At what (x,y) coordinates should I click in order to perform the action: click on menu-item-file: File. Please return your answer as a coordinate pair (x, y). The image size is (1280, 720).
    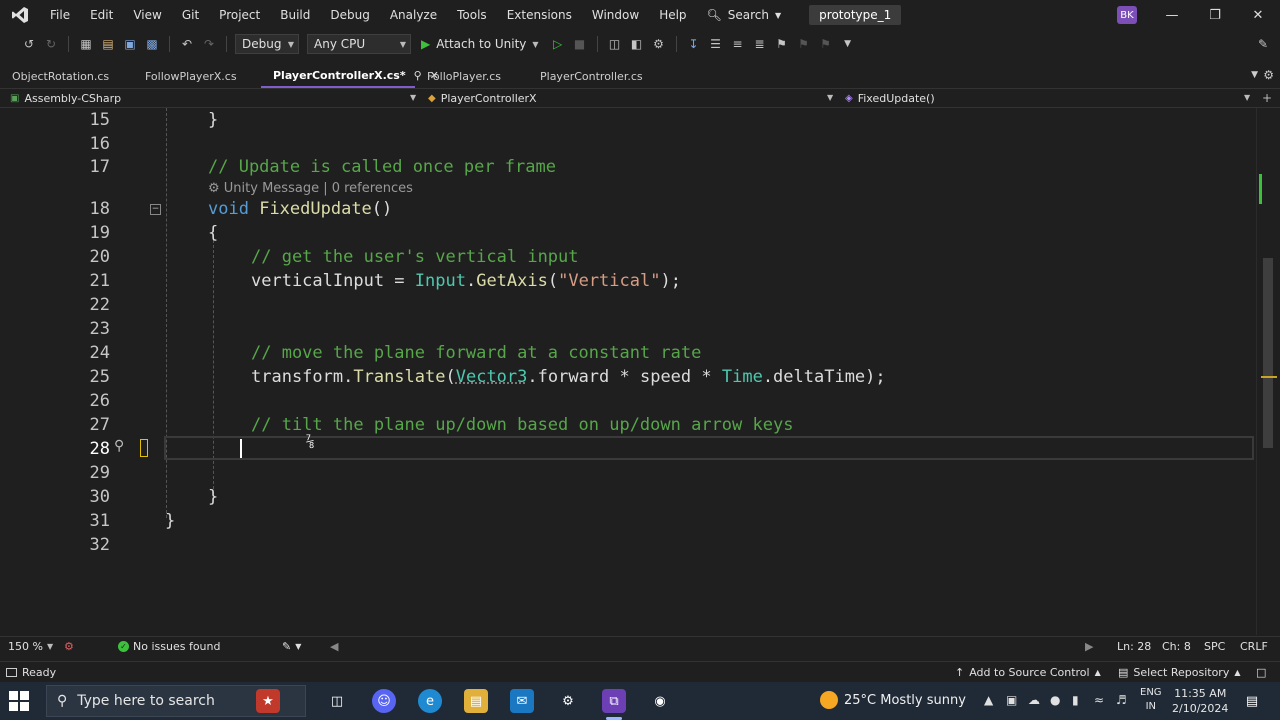
    Looking at the image, I should click on (60, 15).